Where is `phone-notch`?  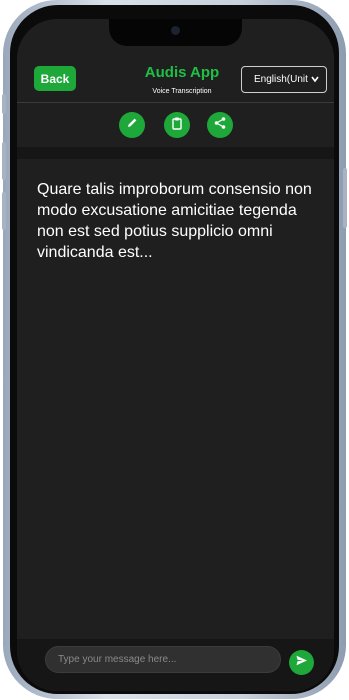 phone-notch is located at coordinates (175, 32).